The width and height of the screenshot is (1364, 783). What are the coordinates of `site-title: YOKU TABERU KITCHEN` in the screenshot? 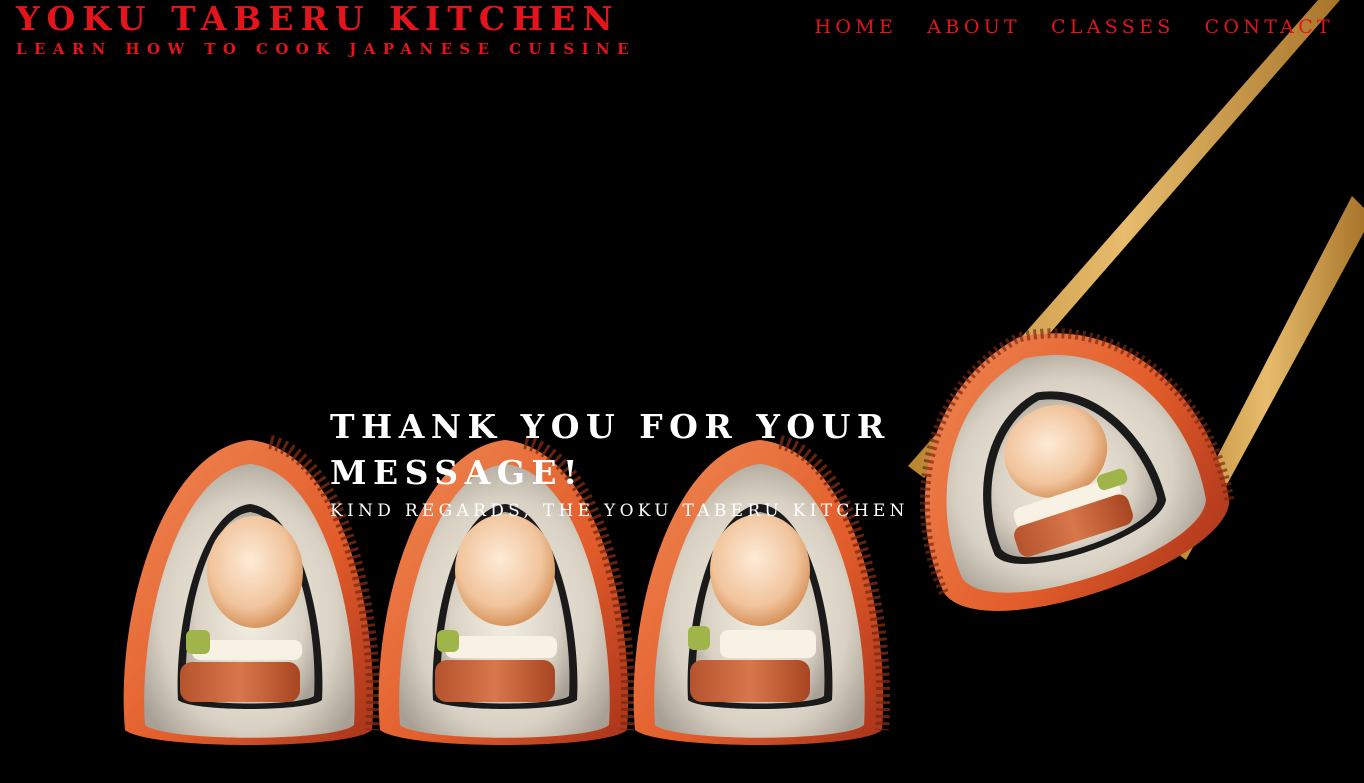 It's located at (326, 19).